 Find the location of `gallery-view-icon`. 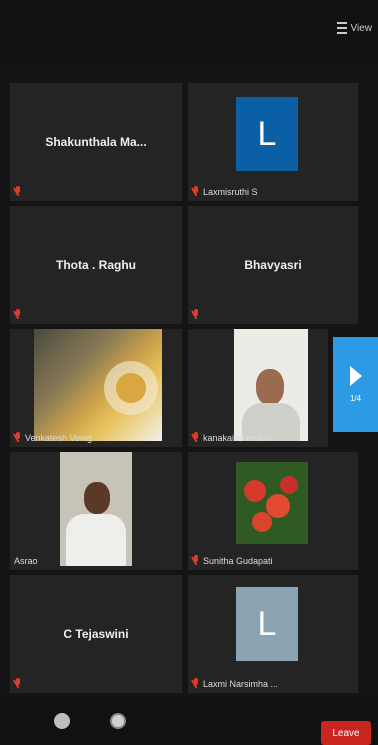

gallery-view-icon is located at coordinates (341, 28).